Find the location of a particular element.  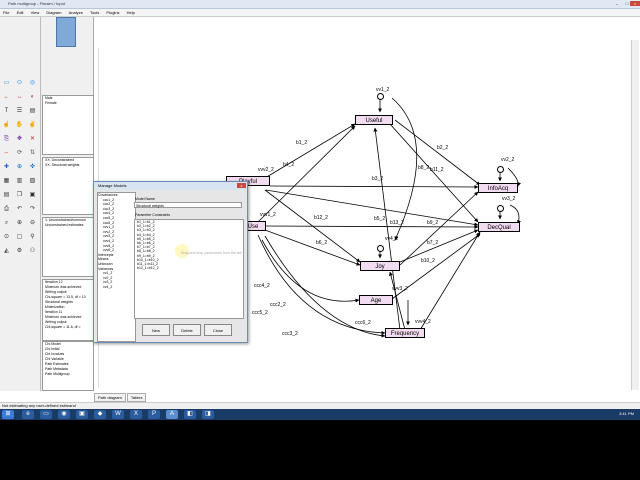

taskbar-app-icon: ◆ is located at coordinates (100, 414).